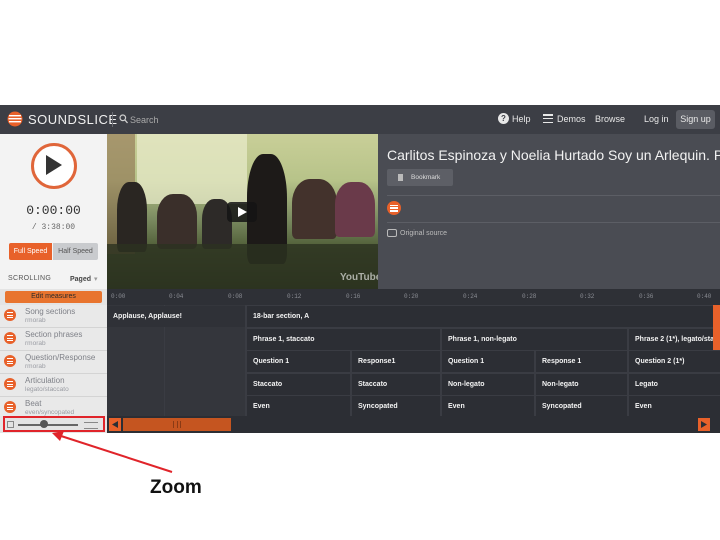 The image size is (720, 540). Describe the element at coordinates (176, 487) in the screenshot. I see `zoom-annotation-label: Zoom` at that location.